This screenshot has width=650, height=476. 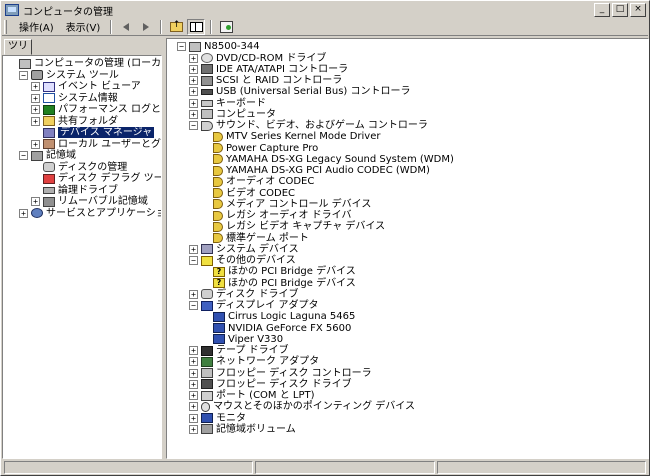 What do you see at coordinates (257, 58) in the screenshot?
I see `tree-item: + DVD/CD-ROM ドライブ` at bounding box center [257, 58].